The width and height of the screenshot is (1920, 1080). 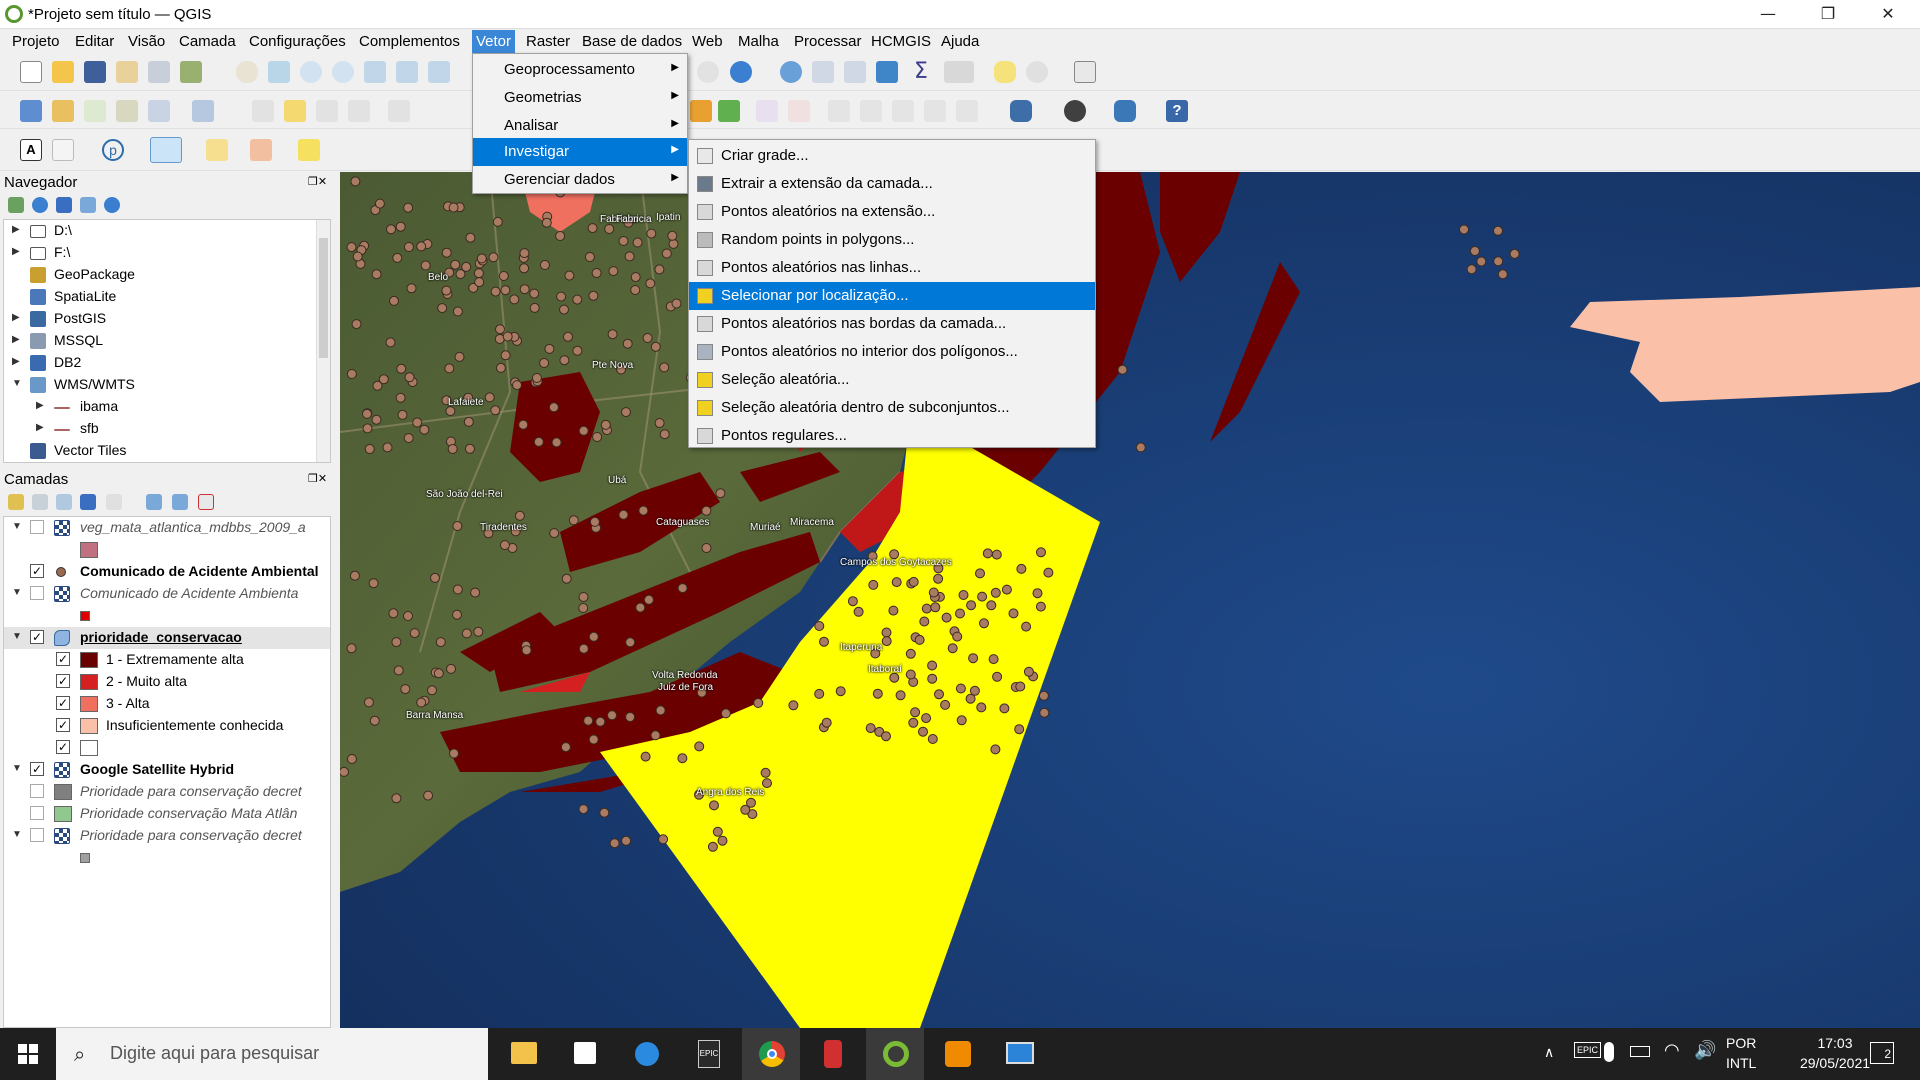 I want to click on navigator-scrollbar, so click(x=323, y=341).